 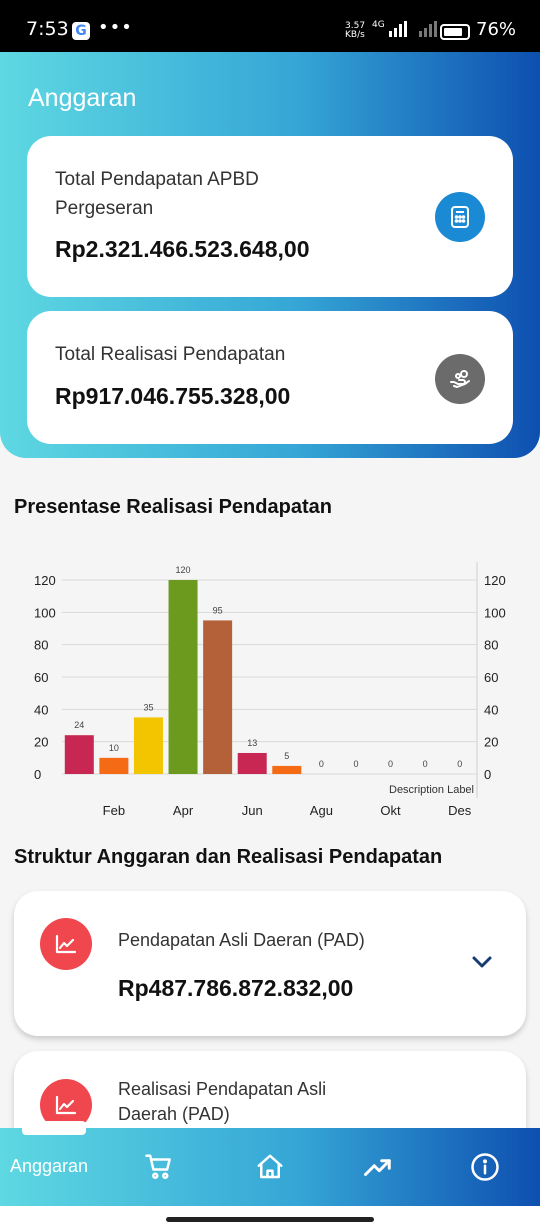 What do you see at coordinates (218, 610) in the screenshot?
I see `data-label: 95` at bounding box center [218, 610].